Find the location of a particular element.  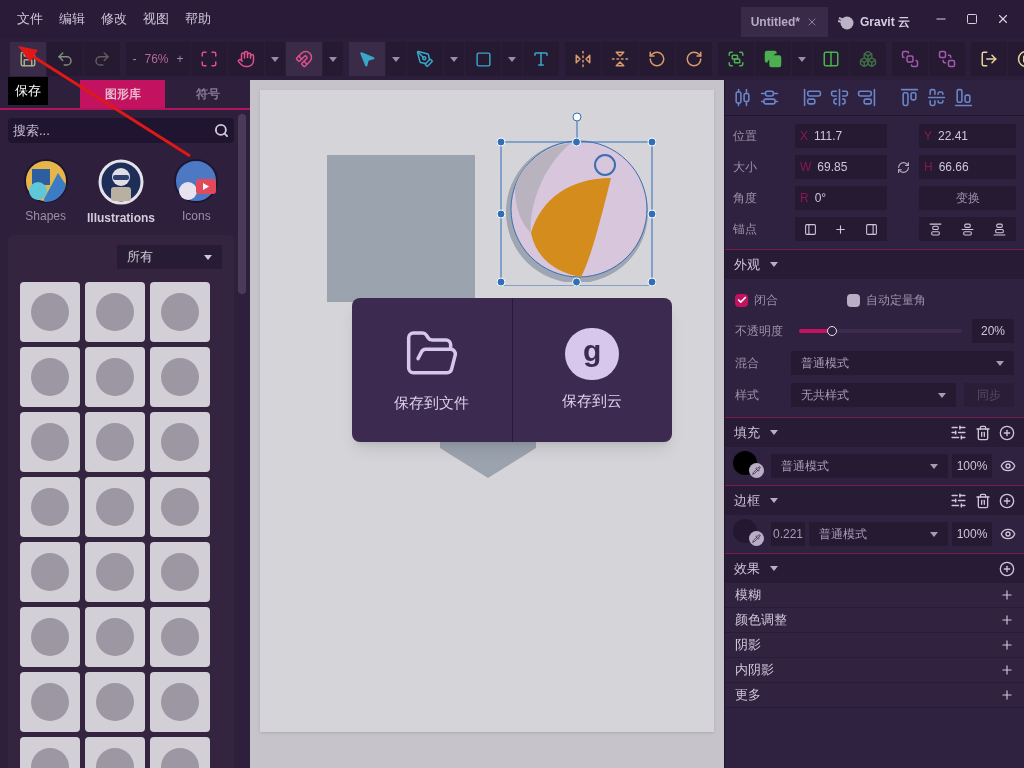

rectangle-tool-button is located at coordinates (483, 59).